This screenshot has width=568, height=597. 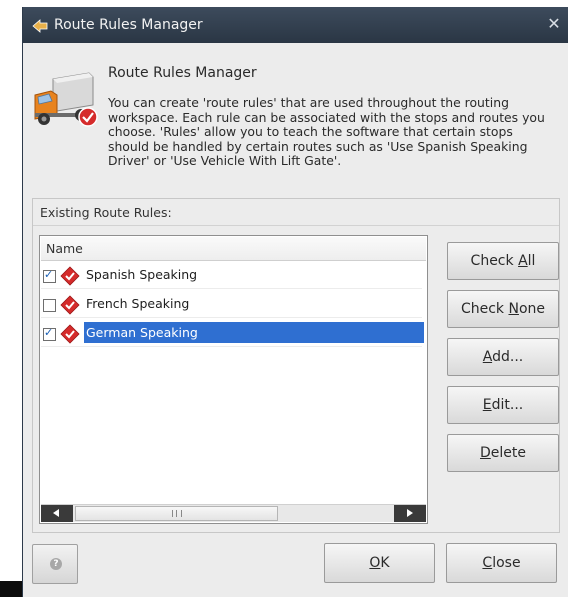 I want to click on button-accelerator: E, so click(x=487, y=405).